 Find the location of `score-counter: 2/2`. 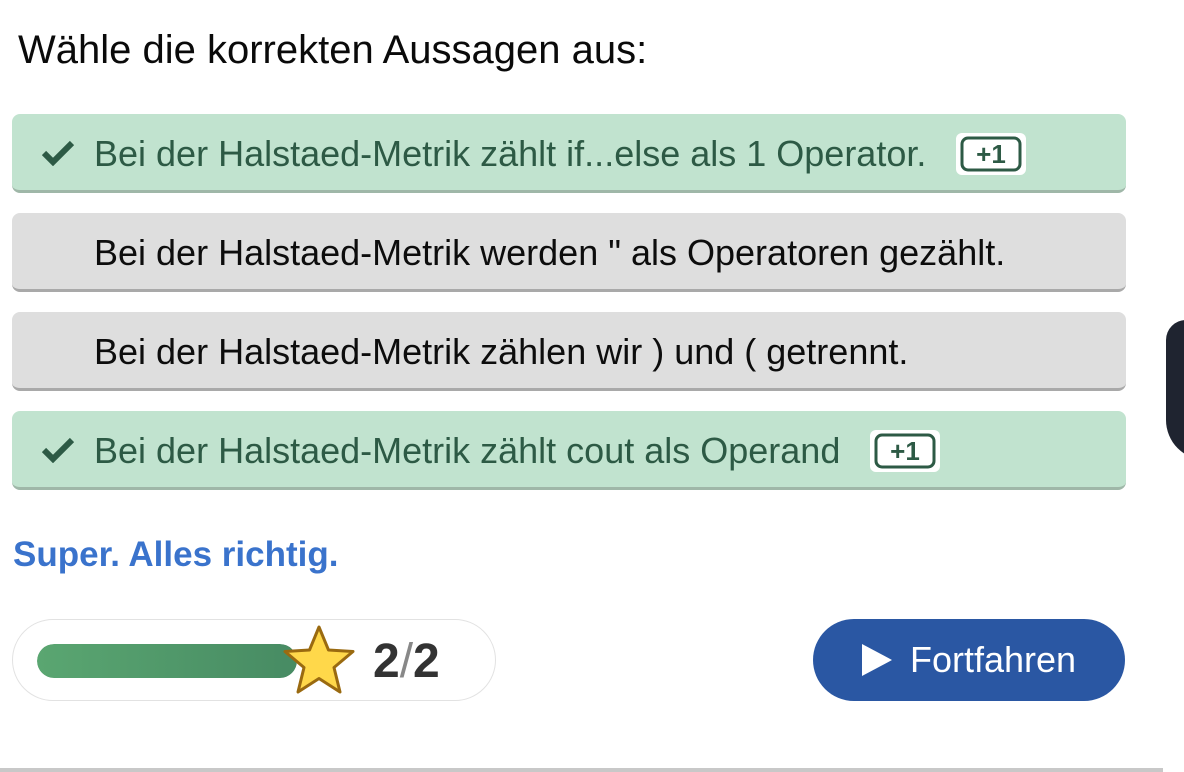

score-counter: 2/2 is located at coordinates (406, 661).